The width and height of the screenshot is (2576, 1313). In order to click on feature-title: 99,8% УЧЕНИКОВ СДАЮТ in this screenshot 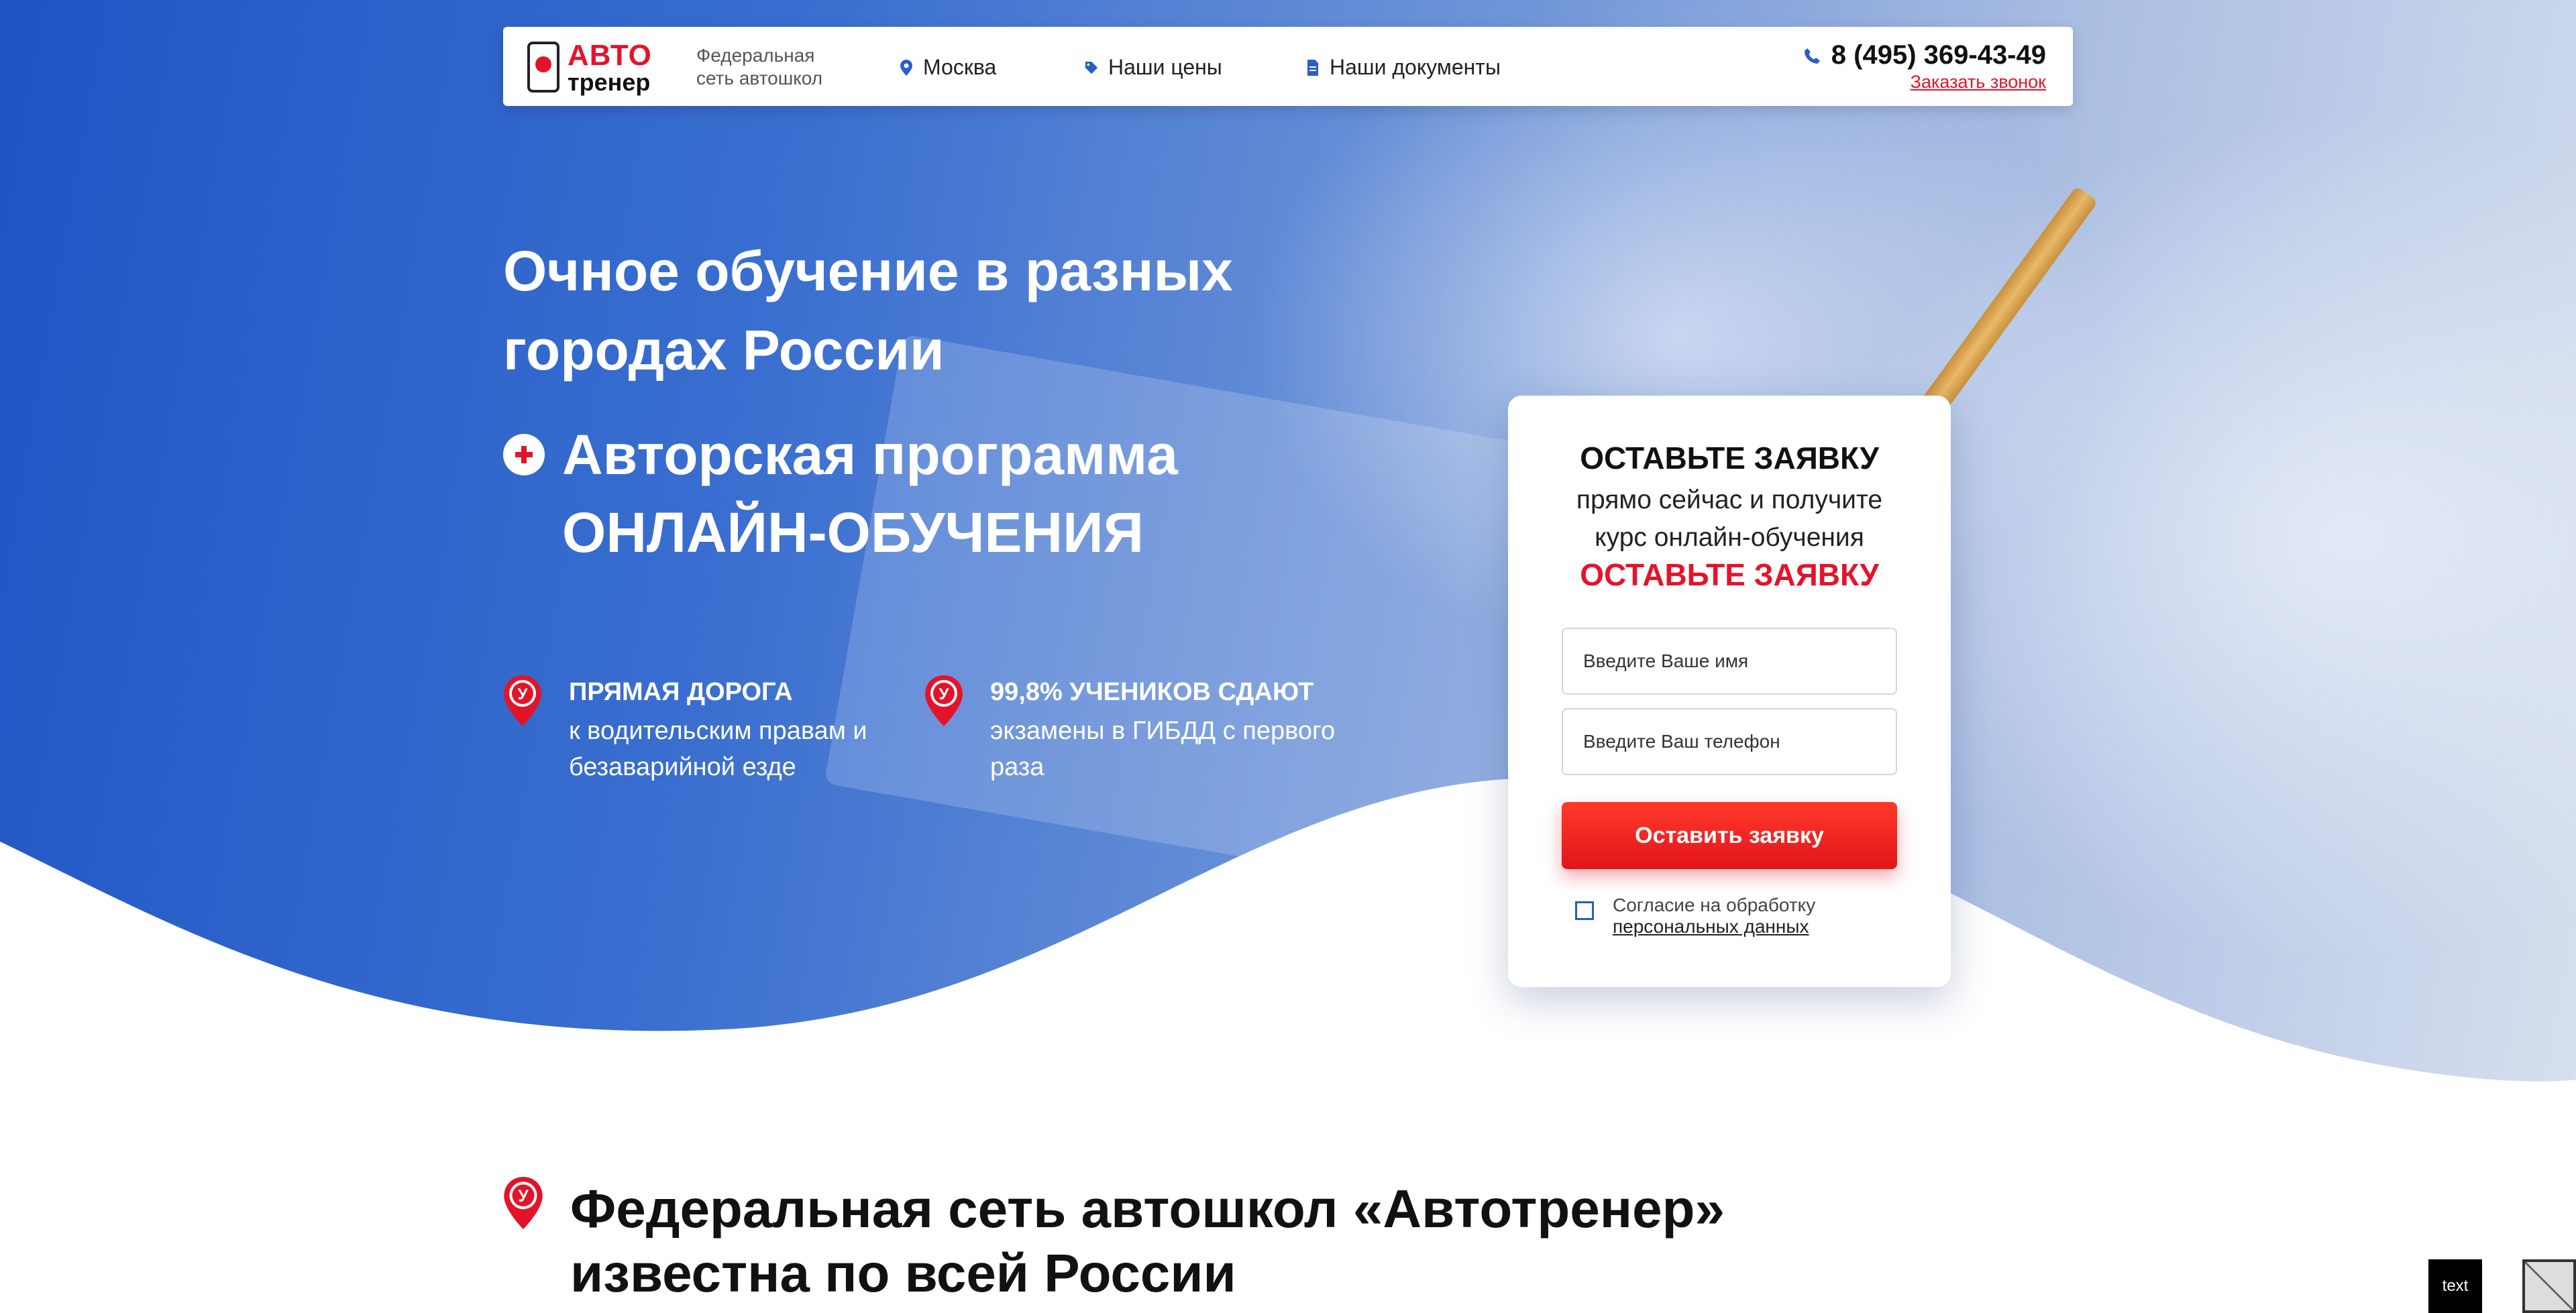, I will do `click(1152, 692)`.